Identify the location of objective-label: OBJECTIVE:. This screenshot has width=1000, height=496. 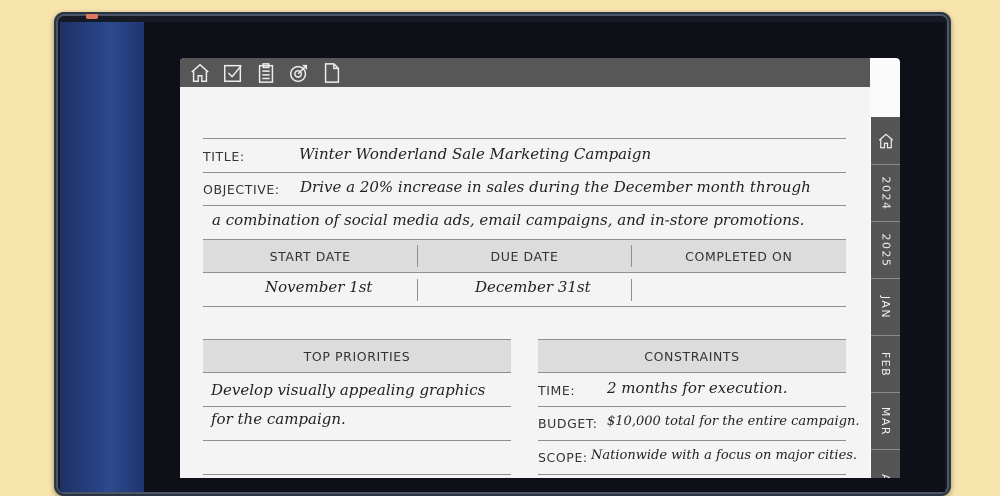
(241, 189).